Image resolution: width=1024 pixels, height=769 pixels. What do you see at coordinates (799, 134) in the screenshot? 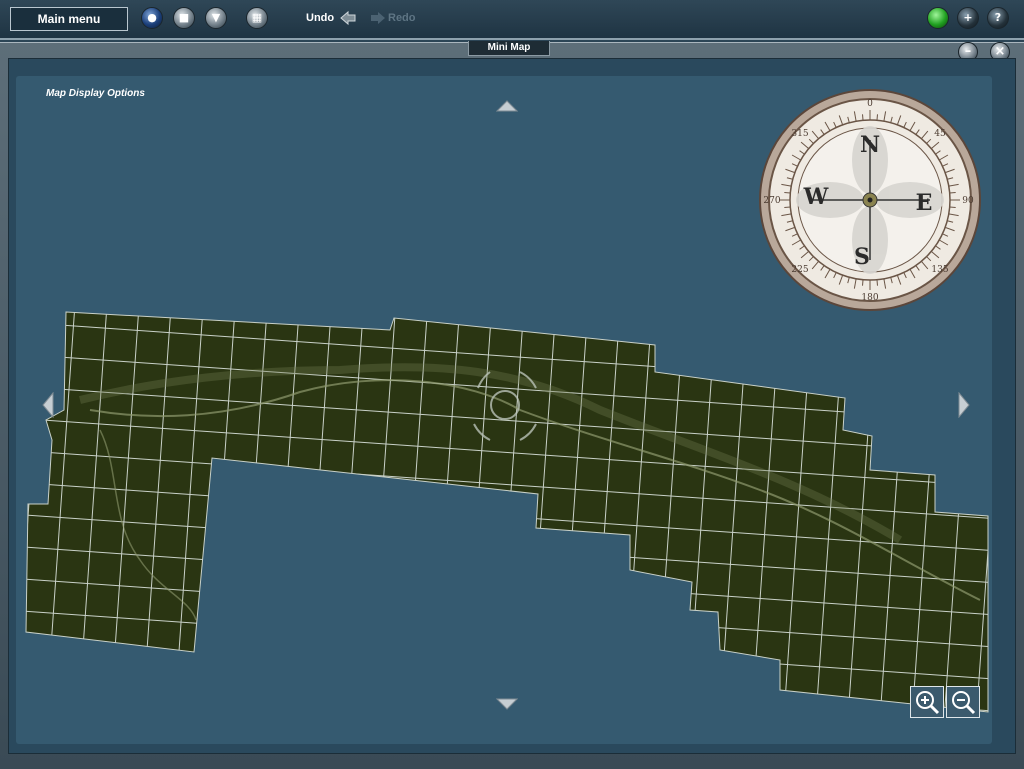
I see `compass-degree-315: 315` at bounding box center [799, 134].